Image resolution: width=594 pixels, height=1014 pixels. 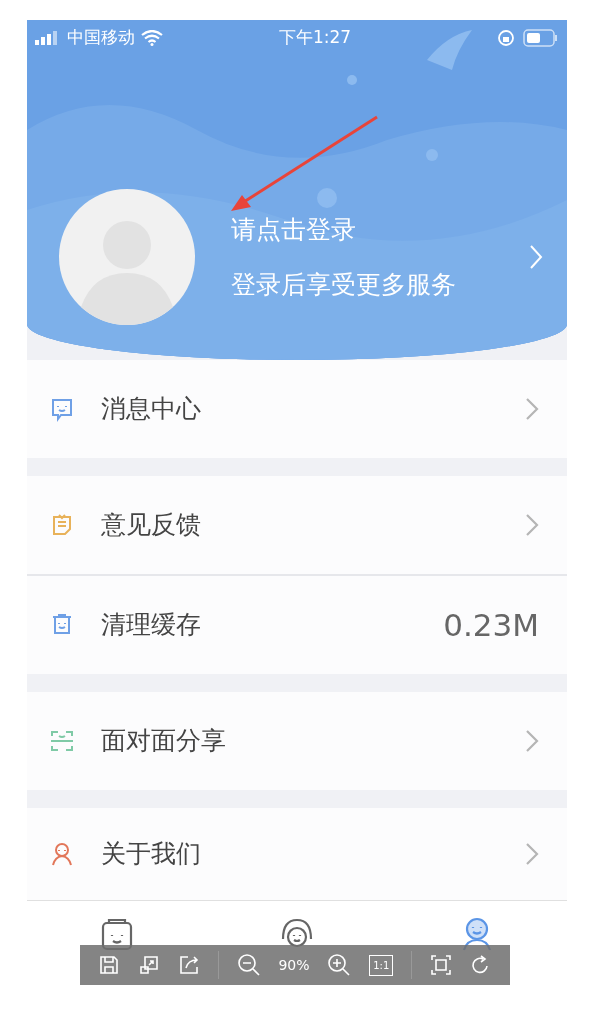 What do you see at coordinates (148, 965) in the screenshot?
I see `picture-in-picture-icon` at bounding box center [148, 965].